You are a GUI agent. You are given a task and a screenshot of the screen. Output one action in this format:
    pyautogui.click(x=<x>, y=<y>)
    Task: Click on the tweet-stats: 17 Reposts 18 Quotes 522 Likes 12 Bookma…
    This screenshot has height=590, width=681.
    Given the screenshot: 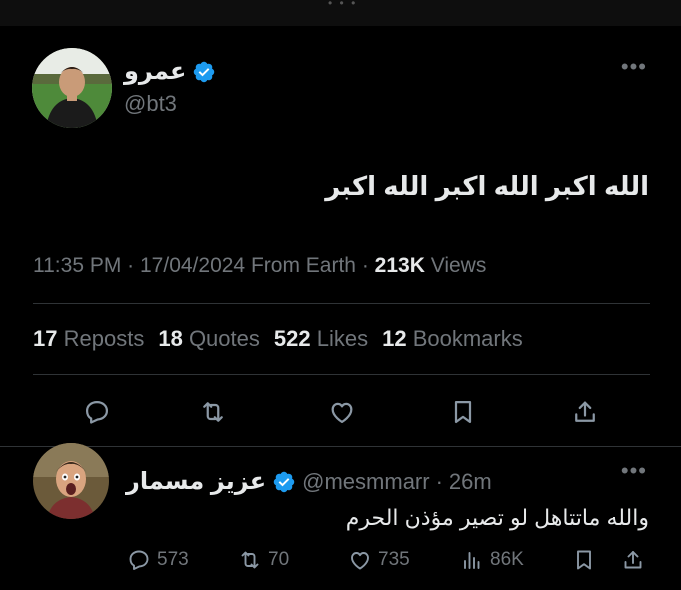 What is the action you would take?
    pyautogui.click(x=278, y=339)
    